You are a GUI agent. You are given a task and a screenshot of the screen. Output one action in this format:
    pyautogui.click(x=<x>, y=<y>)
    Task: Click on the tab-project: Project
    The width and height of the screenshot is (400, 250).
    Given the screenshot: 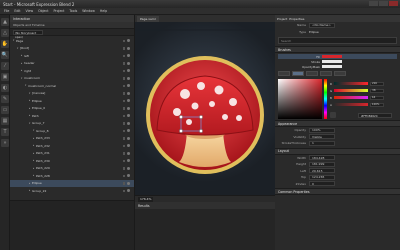 What is the action you would take?
    pyautogui.click(x=282, y=19)
    